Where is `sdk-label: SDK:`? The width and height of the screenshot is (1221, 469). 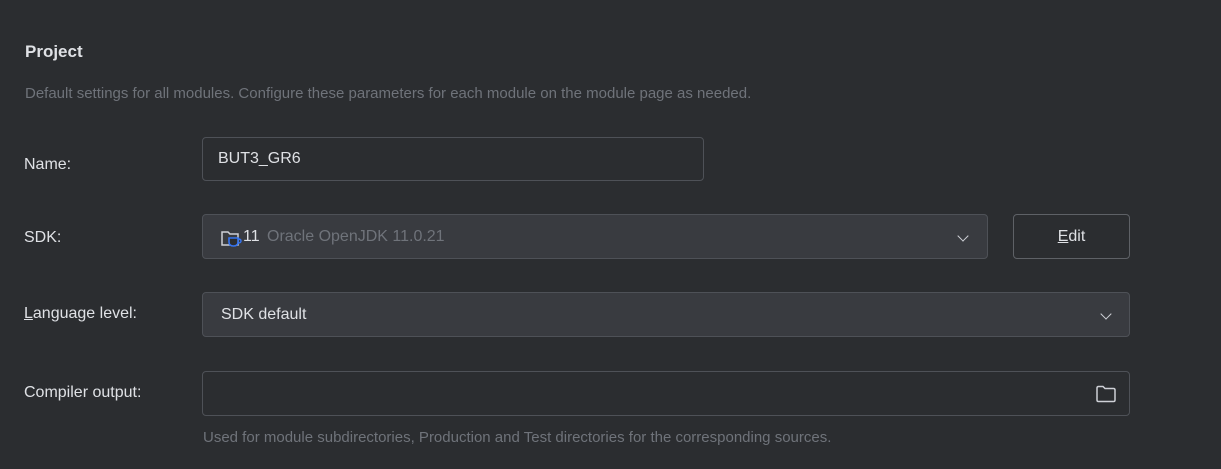 sdk-label: SDK: is located at coordinates (43, 237).